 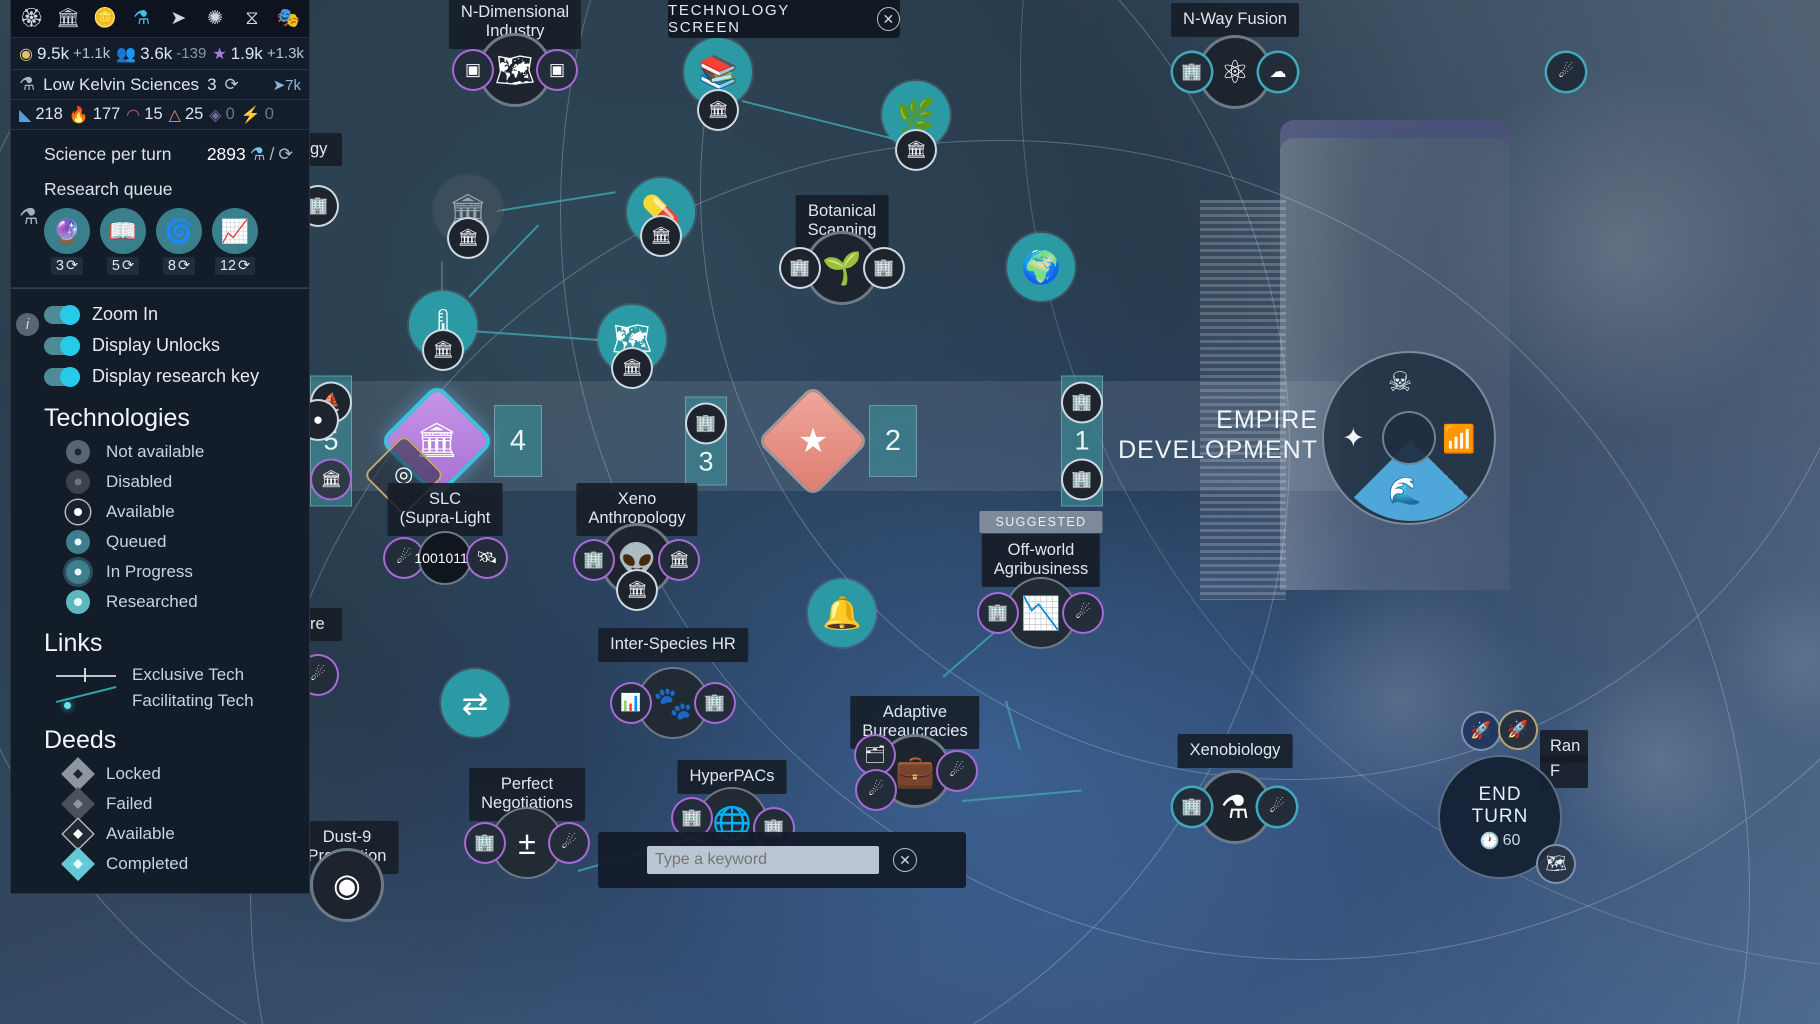 What do you see at coordinates (1556, 864) in the screenshot?
I see `minimap-button: 🗺` at bounding box center [1556, 864].